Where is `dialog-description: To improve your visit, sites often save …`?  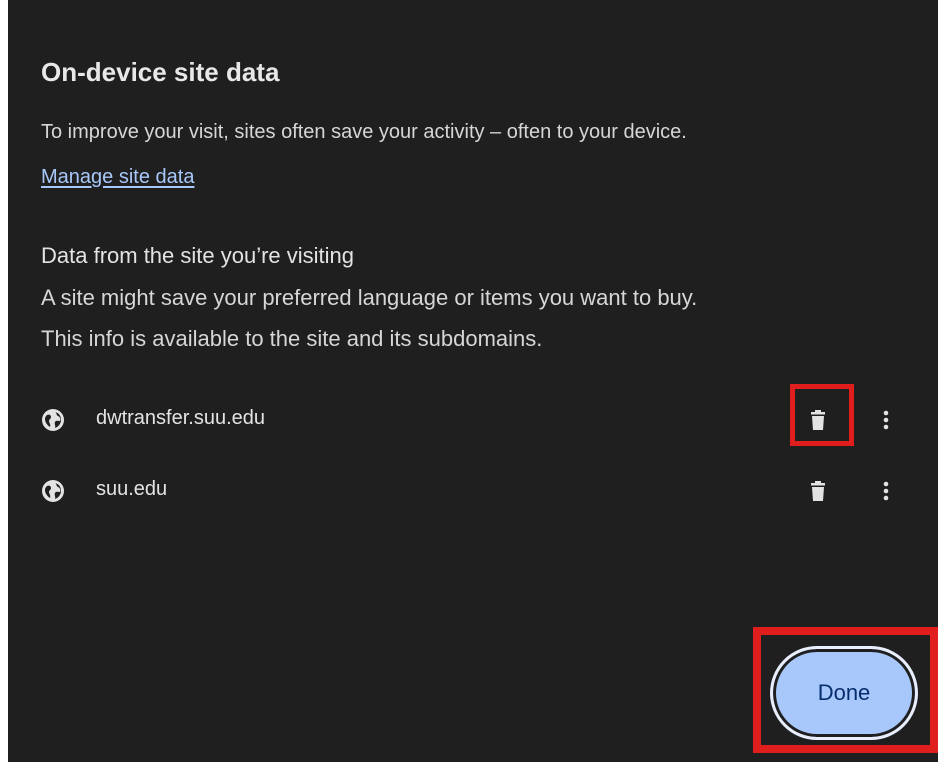
dialog-description: To improve your visit, sites often save … is located at coordinates (364, 132).